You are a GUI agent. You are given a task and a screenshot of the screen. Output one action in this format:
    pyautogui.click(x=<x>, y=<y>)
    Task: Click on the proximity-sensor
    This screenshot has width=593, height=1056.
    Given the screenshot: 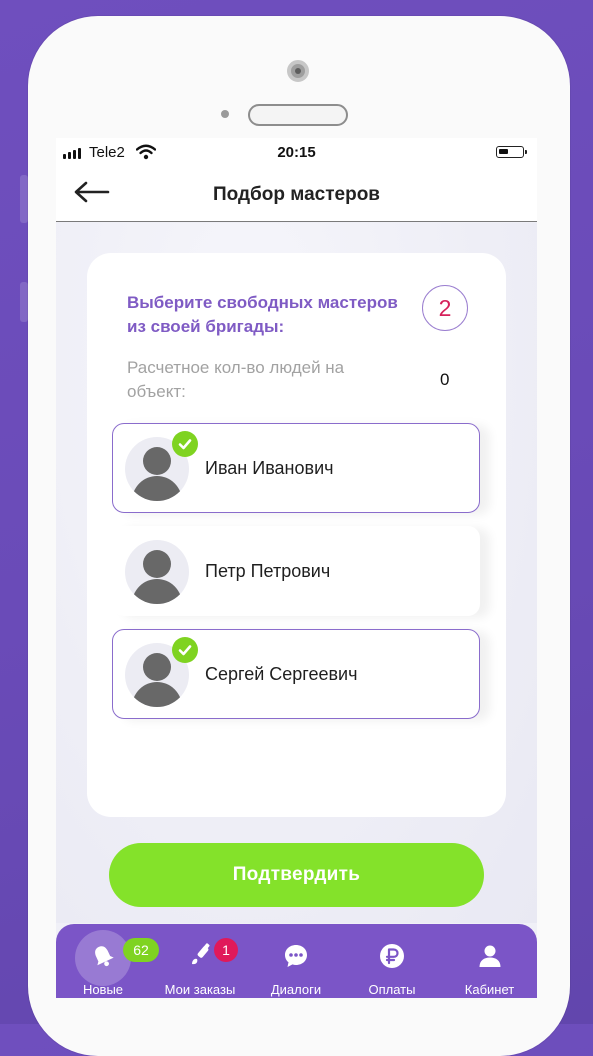 What is the action you would take?
    pyautogui.click(x=225, y=114)
    